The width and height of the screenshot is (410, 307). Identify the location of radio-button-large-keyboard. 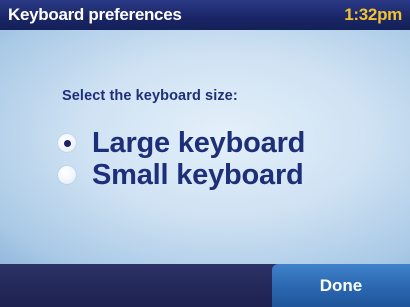
(67, 143).